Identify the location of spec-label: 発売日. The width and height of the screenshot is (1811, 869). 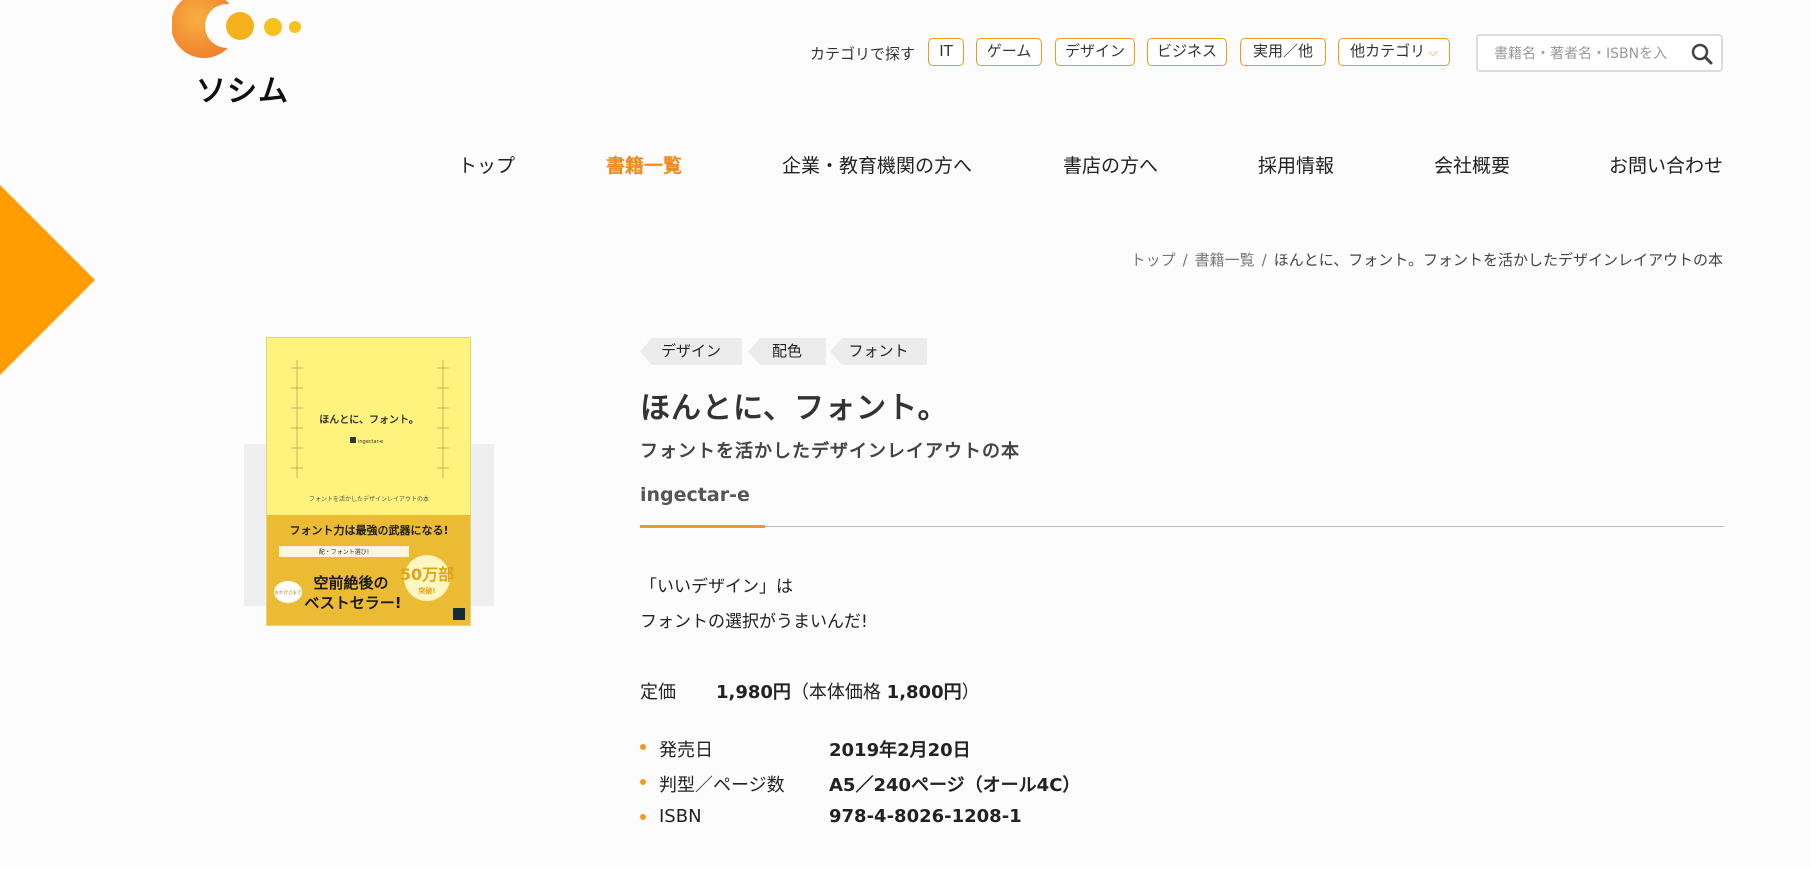
(686, 750).